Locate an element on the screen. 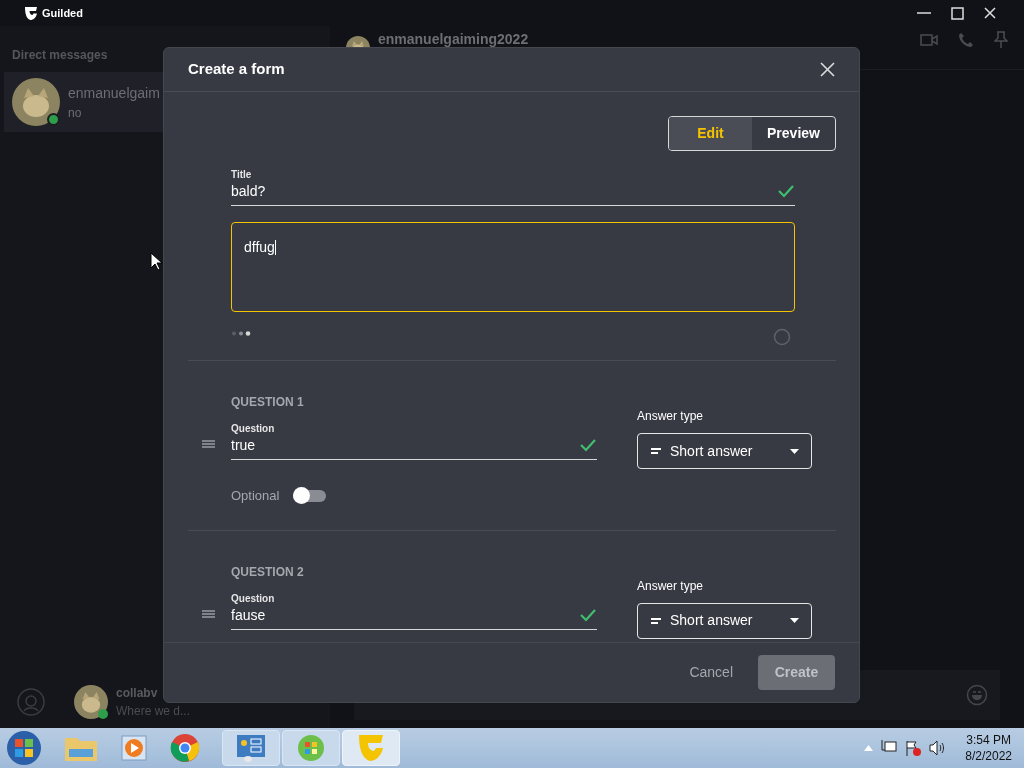 This screenshot has height=768, width=1024. clock-date: 8/2/2022 is located at coordinates (988, 756).